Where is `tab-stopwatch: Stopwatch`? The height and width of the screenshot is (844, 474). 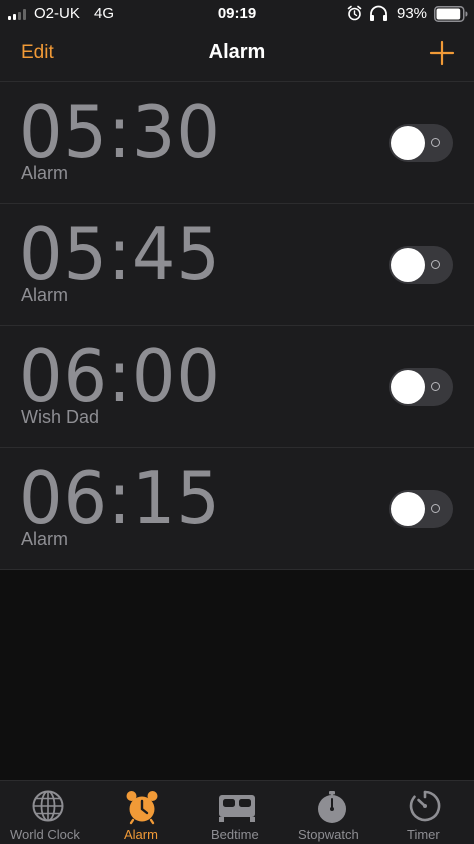
tab-stopwatch: Stopwatch is located at coordinates (332, 812).